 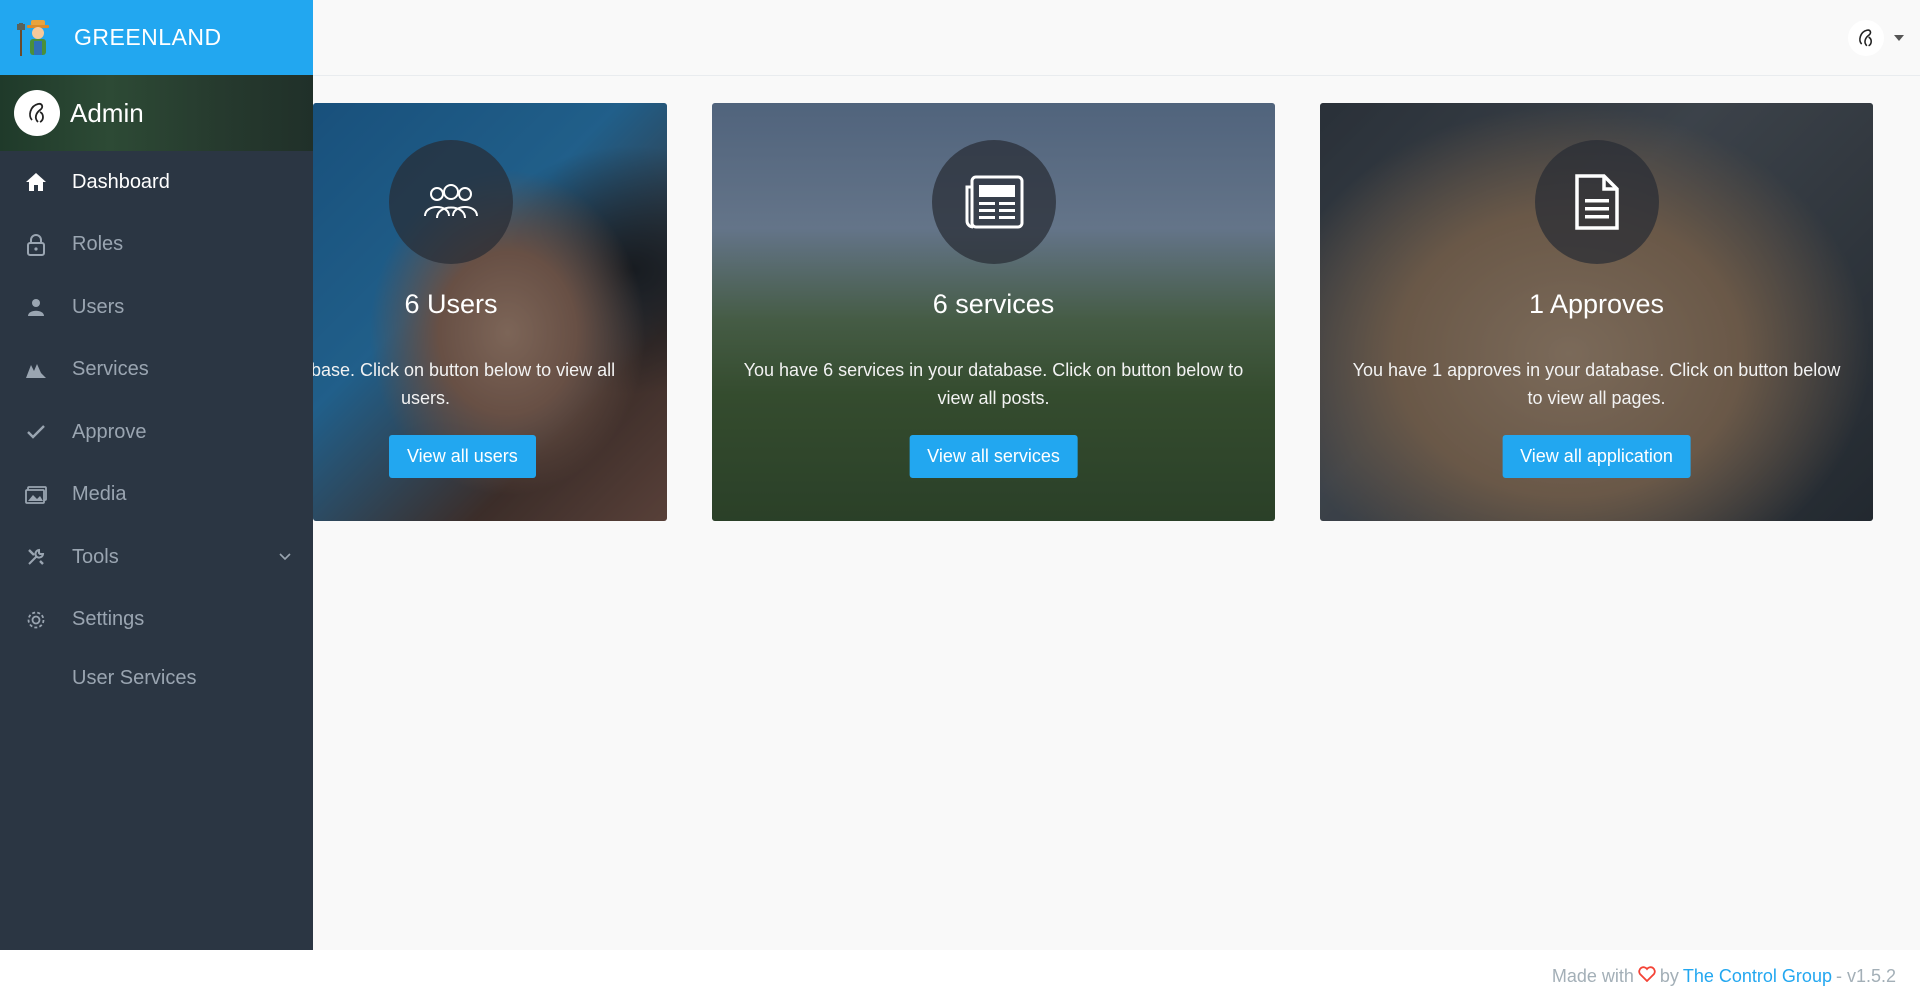 I want to click on sidebar-item-label: Roles, so click(x=98, y=244).